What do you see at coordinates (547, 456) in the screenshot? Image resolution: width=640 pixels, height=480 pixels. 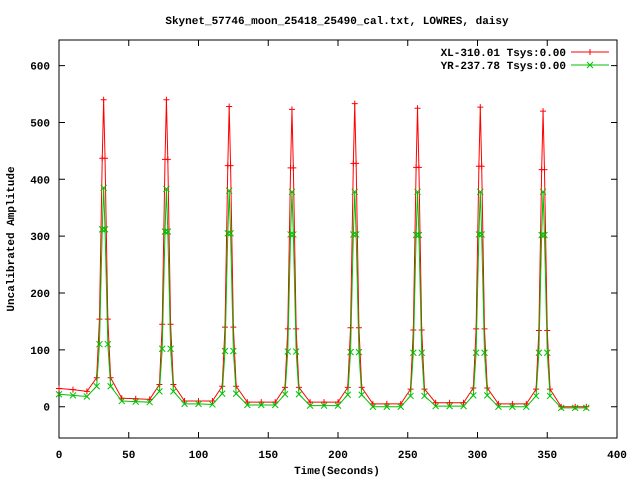 I see `x-tick-label: 350` at bounding box center [547, 456].